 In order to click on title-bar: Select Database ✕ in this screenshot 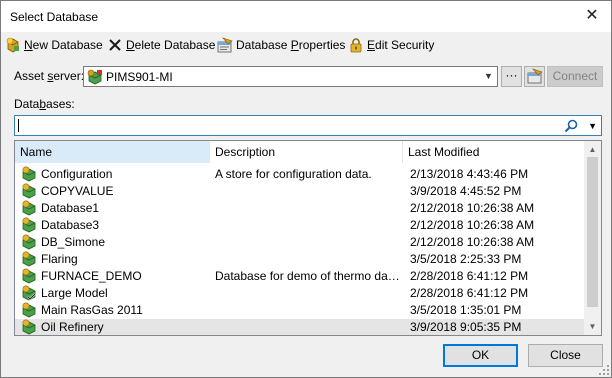, I will do `click(306, 16)`.